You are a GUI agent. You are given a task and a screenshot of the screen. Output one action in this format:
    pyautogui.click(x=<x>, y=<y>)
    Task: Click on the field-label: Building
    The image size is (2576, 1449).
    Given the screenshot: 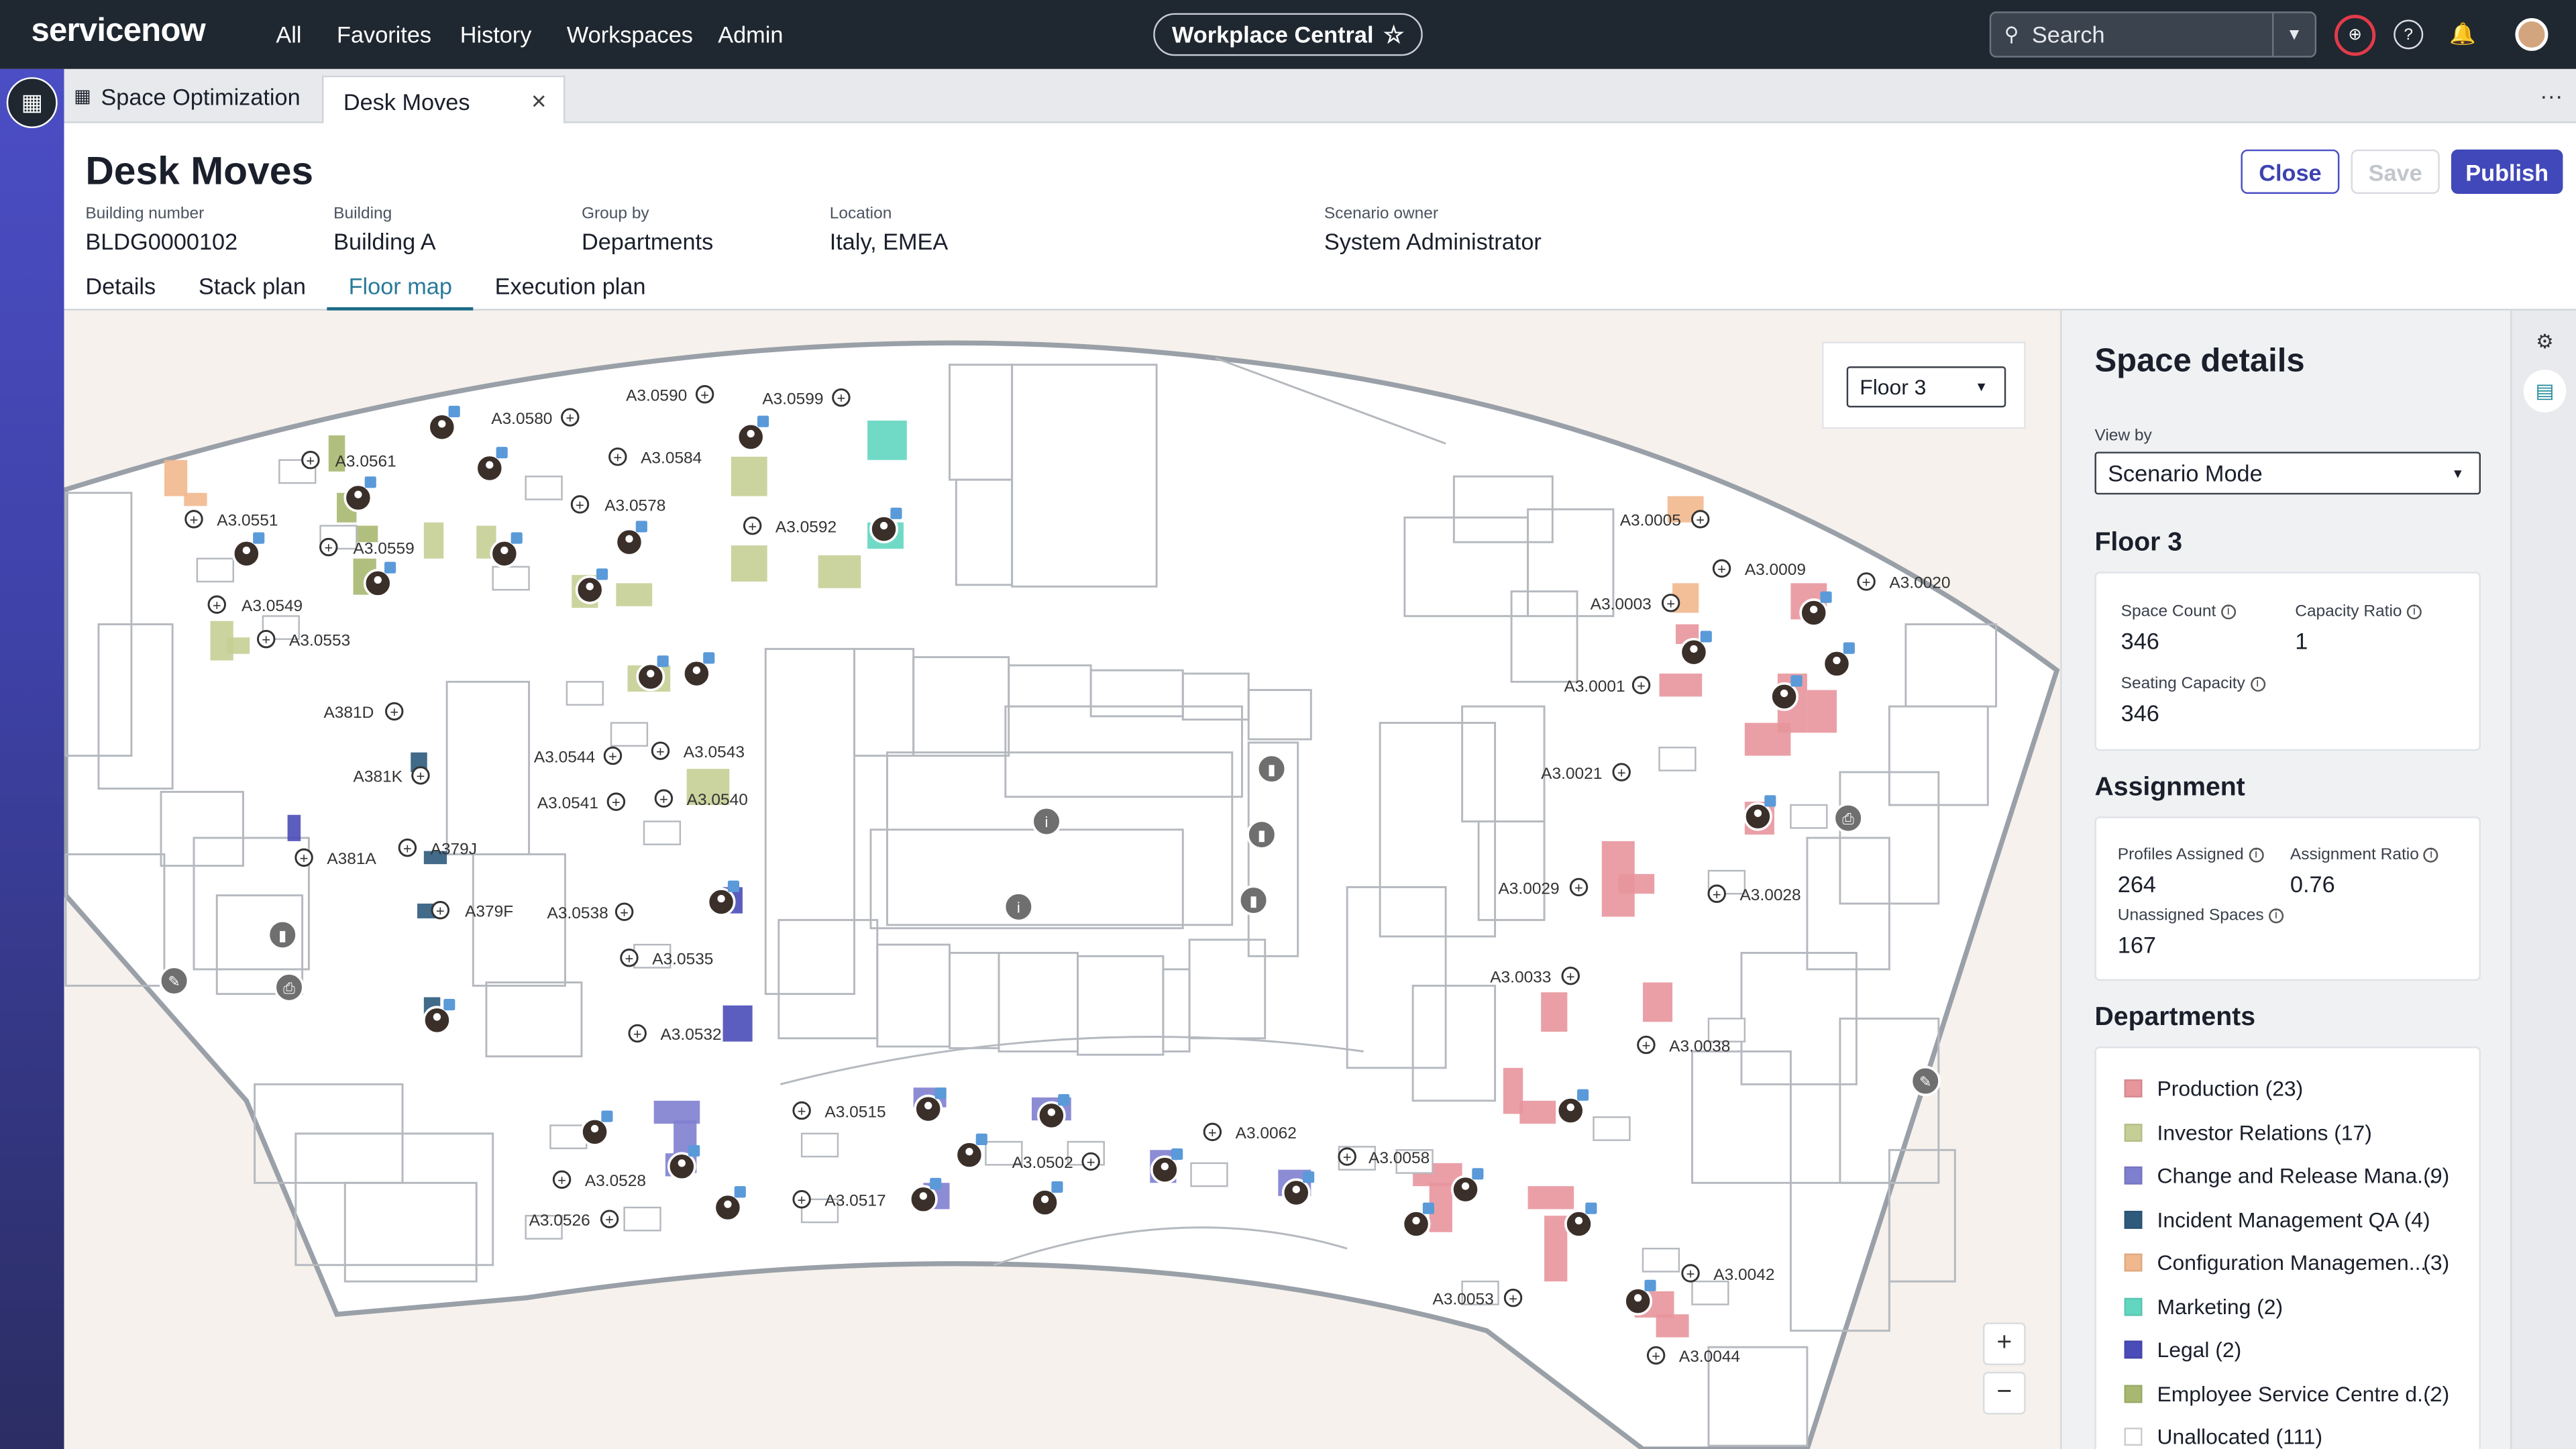 What is the action you would take?
    pyautogui.click(x=362, y=214)
    